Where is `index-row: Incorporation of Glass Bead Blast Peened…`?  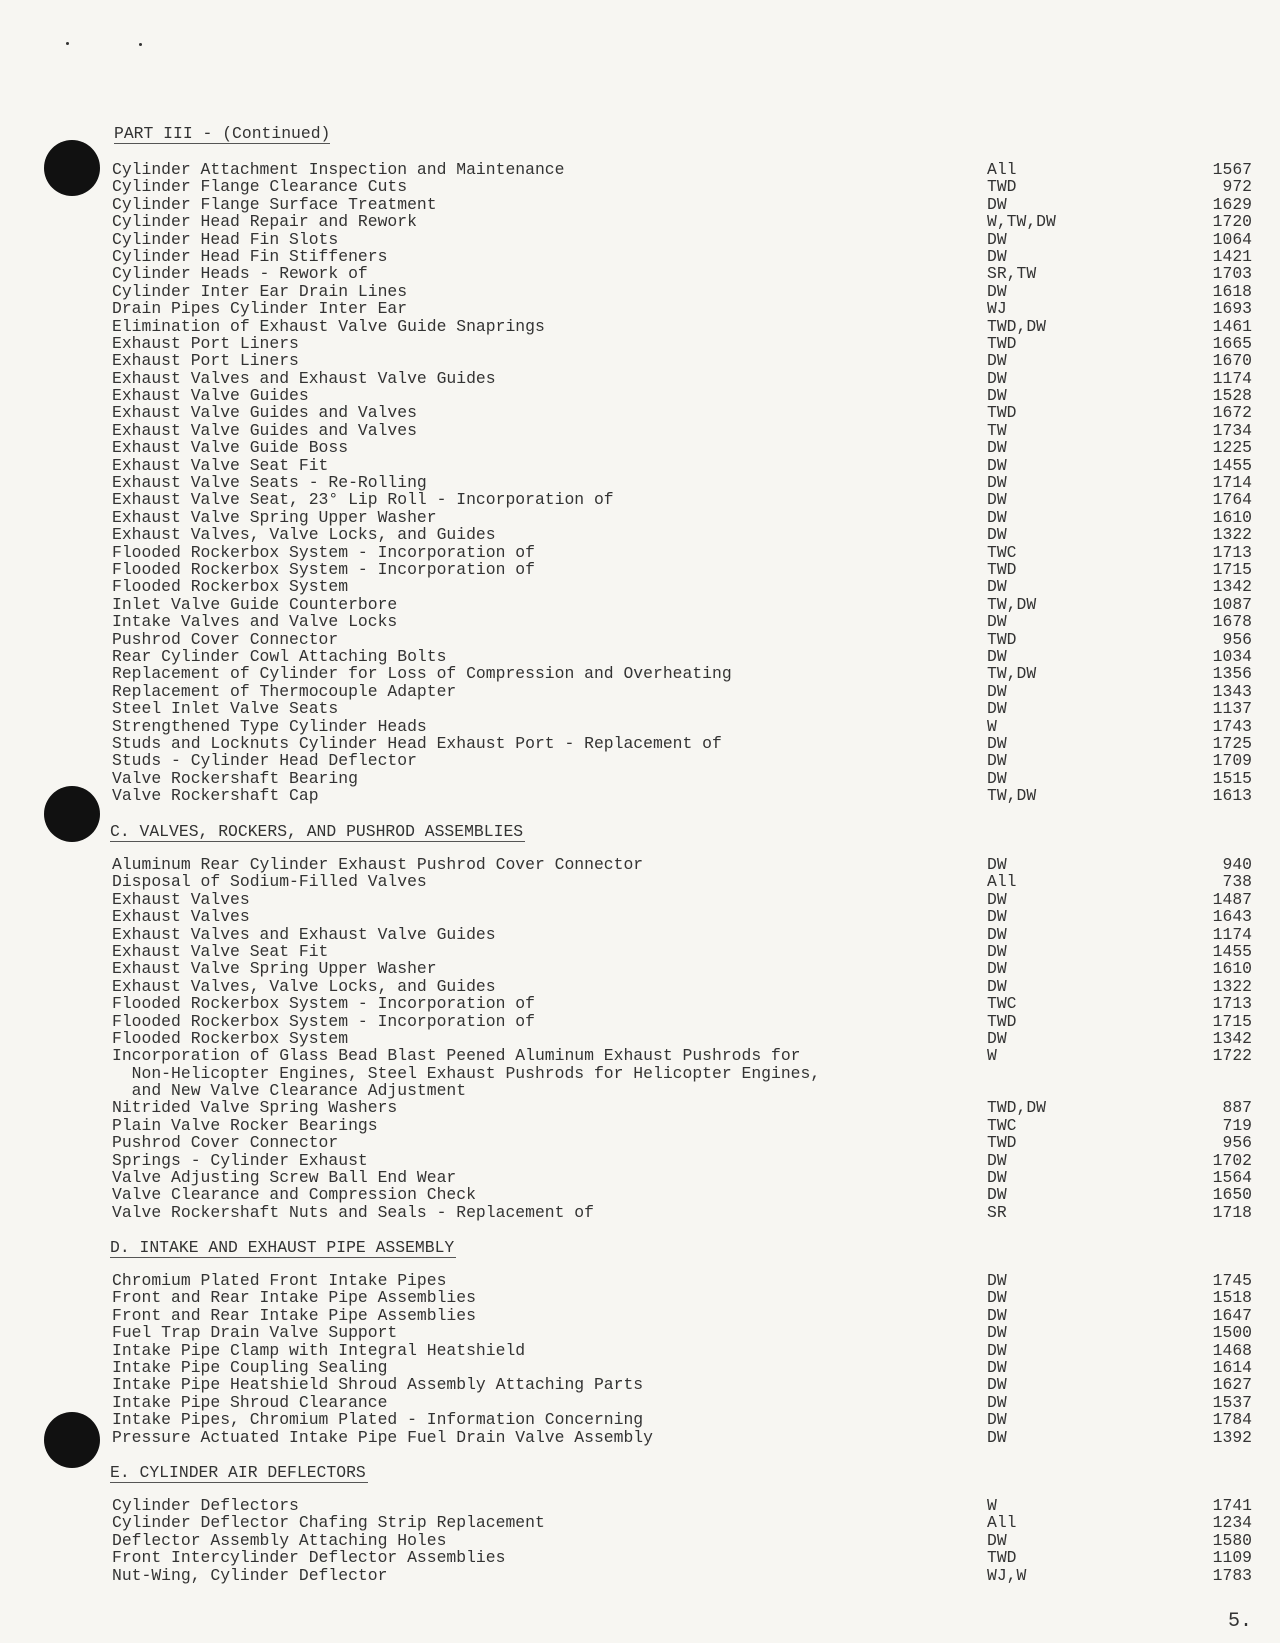 index-row: Incorporation of Glass Bead Blast Peened… is located at coordinates (640, 1073).